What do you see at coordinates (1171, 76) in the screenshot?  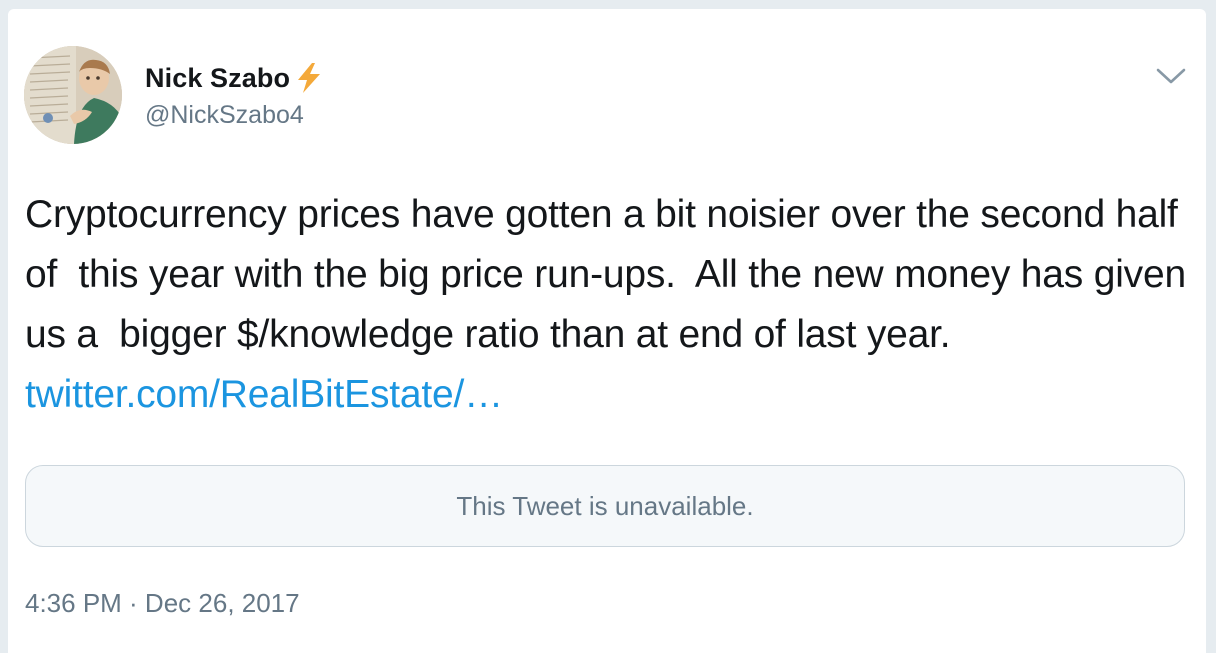 I see `chevron-down-icon` at bounding box center [1171, 76].